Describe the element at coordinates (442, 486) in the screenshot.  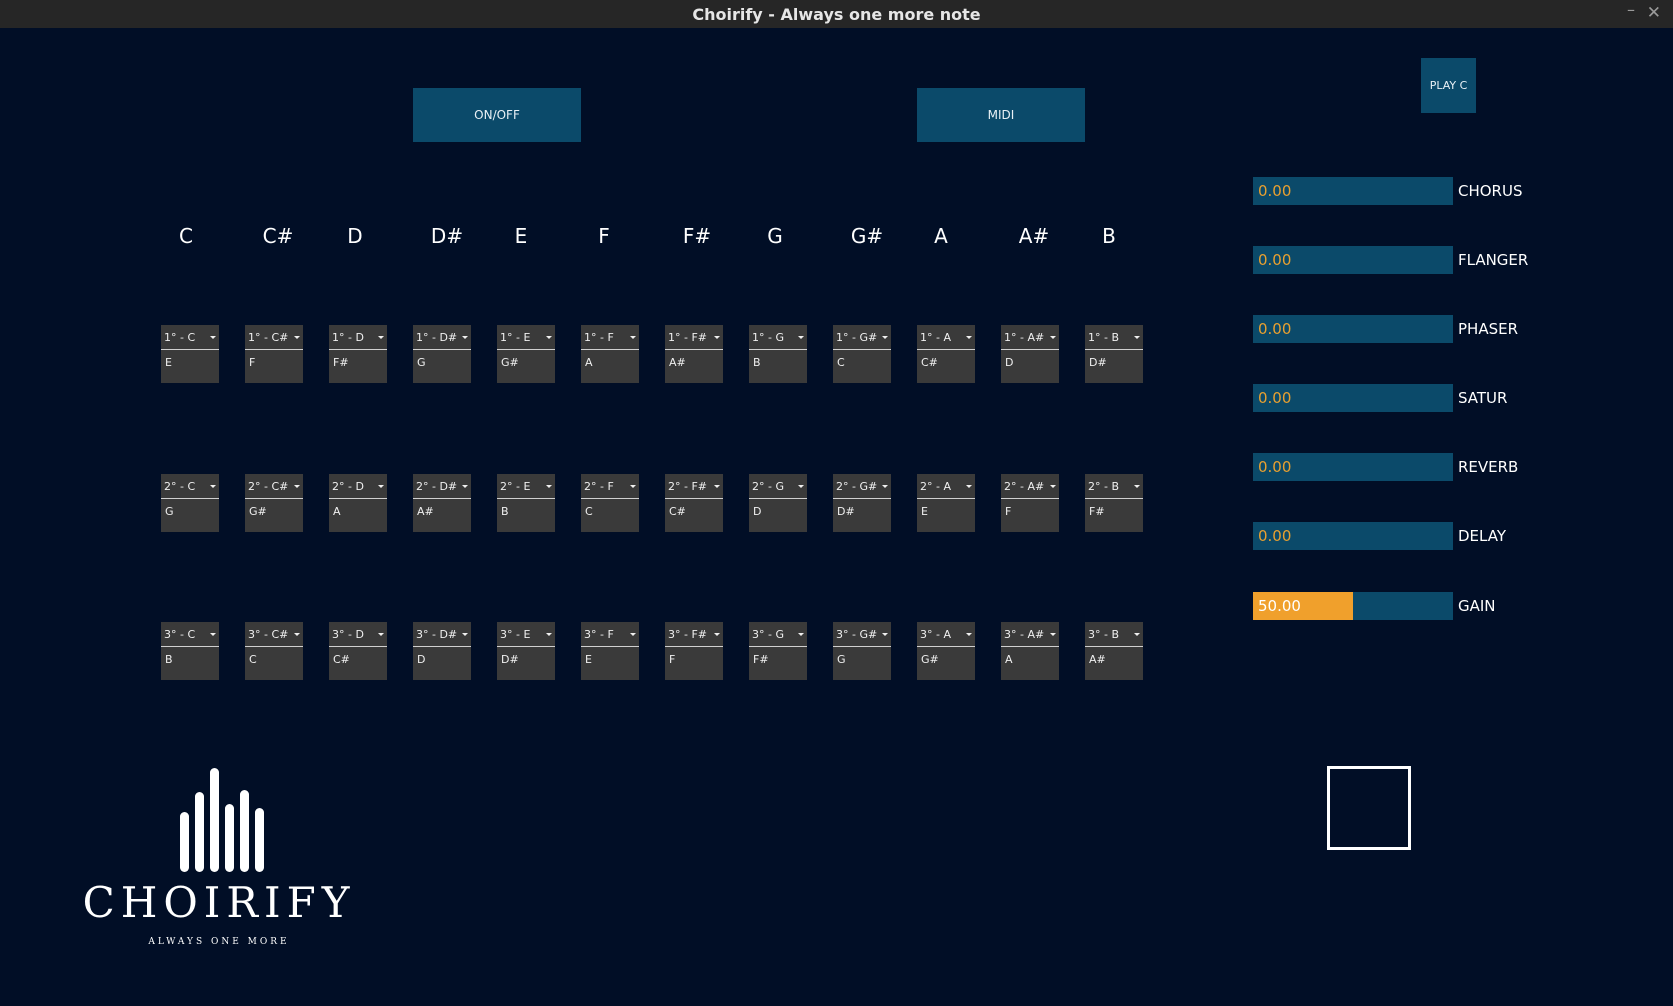
I see `dropdown-header: 2° - D#` at that location.